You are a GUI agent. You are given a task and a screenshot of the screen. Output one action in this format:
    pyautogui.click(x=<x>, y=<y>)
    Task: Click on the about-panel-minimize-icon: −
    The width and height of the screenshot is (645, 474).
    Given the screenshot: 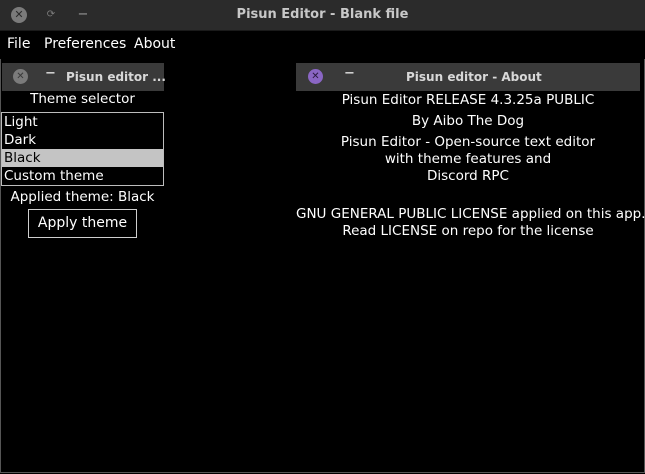 What is the action you would take?
    pyautogui.click(x=349, y=73)
    